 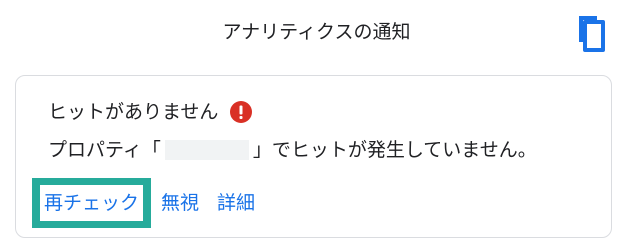 What do you see at coordinates (316, 32) in the screenshot?
I see `header-title: アナリティクスの通知` at bounding box center [316, 32].